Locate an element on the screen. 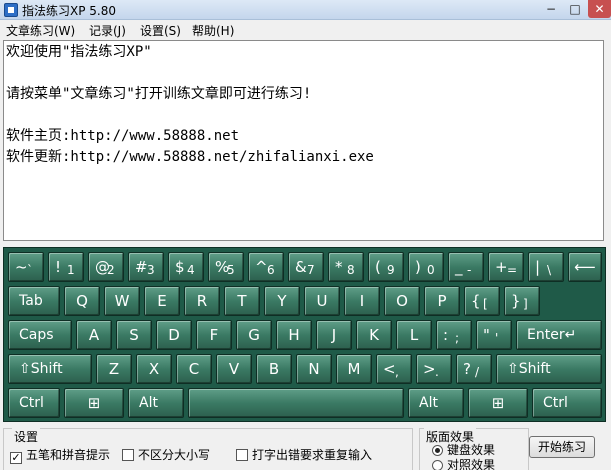 The width and height of the screenshot is (611, 470). key-t: T is located at coordinates (242, 301).